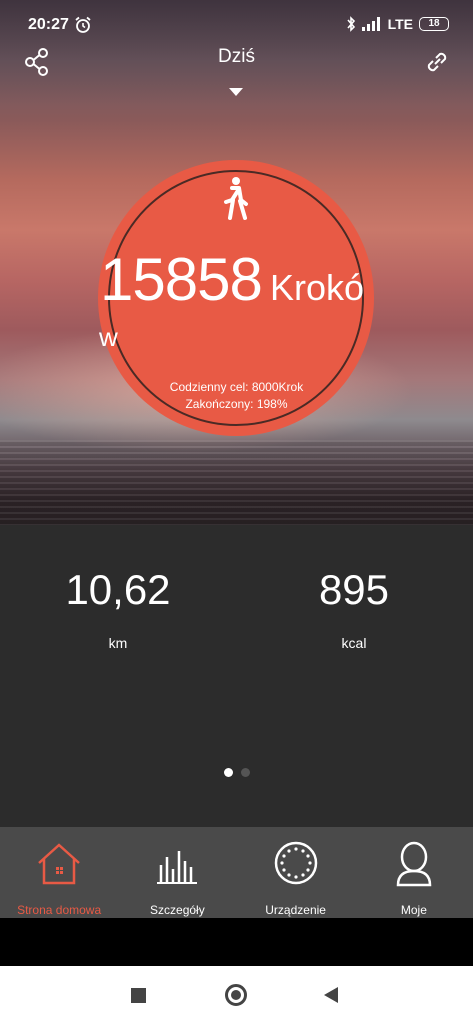 The width and height of the screenshot is (473, 1024). I want to click on system-nav-bar, so click(236, 995).